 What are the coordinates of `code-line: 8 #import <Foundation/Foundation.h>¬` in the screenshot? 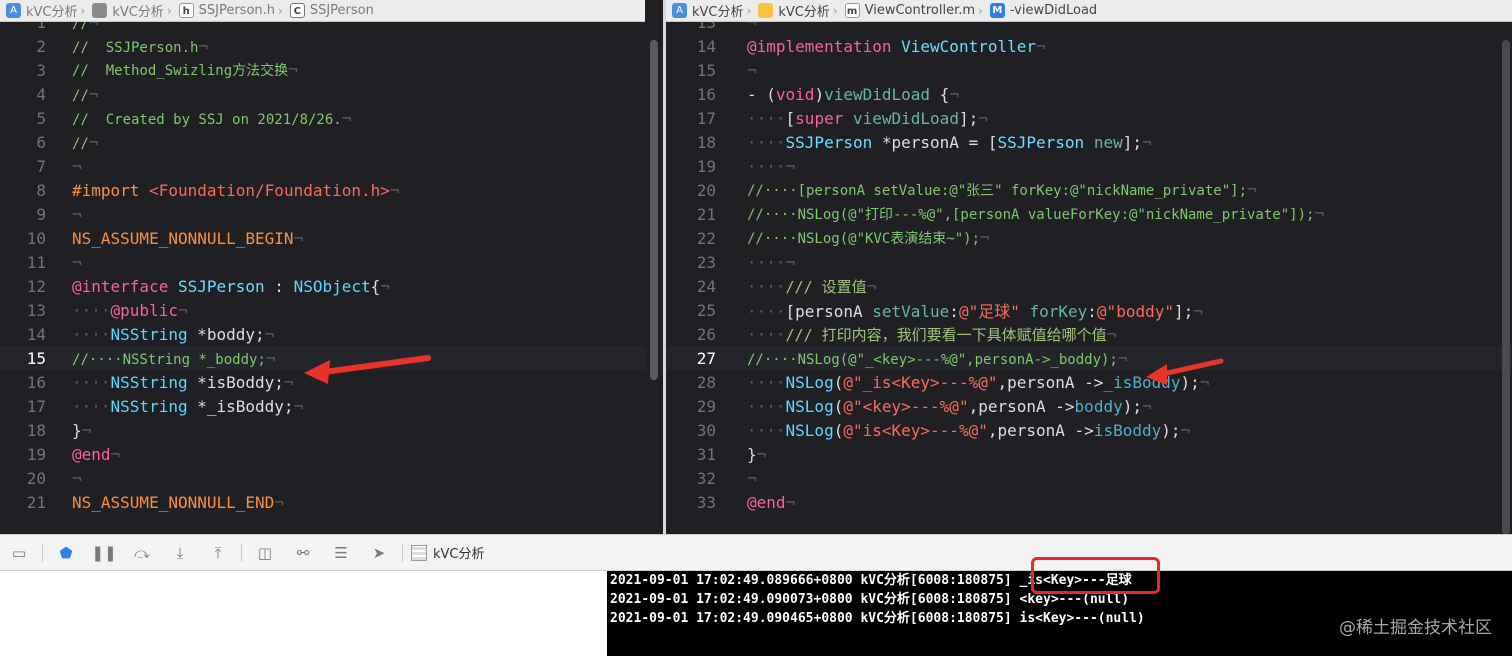 It's located at (322, 190).